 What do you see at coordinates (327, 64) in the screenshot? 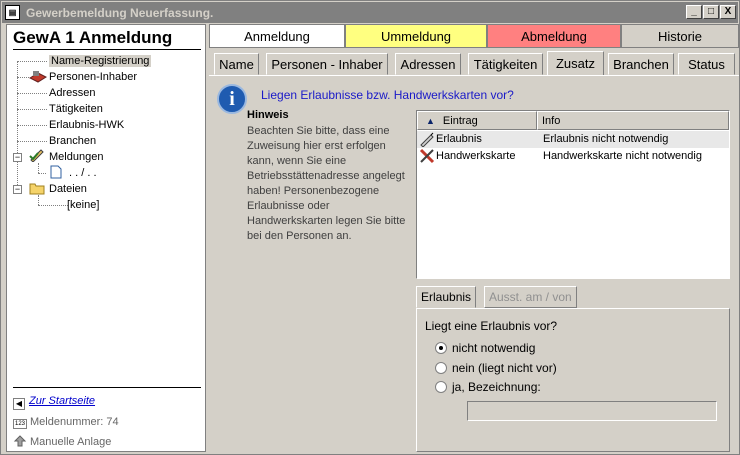
I see `tab-personen-inhaber: Personen - Inhaber` at bounding box center [327, 64].